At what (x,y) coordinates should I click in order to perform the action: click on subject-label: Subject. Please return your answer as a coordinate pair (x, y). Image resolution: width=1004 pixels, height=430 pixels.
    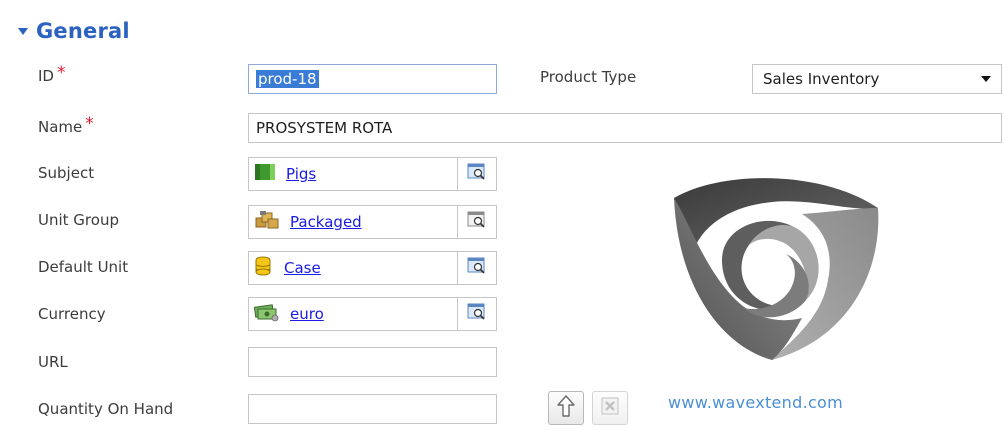
    Looking at the image, I should click on (66, 173).